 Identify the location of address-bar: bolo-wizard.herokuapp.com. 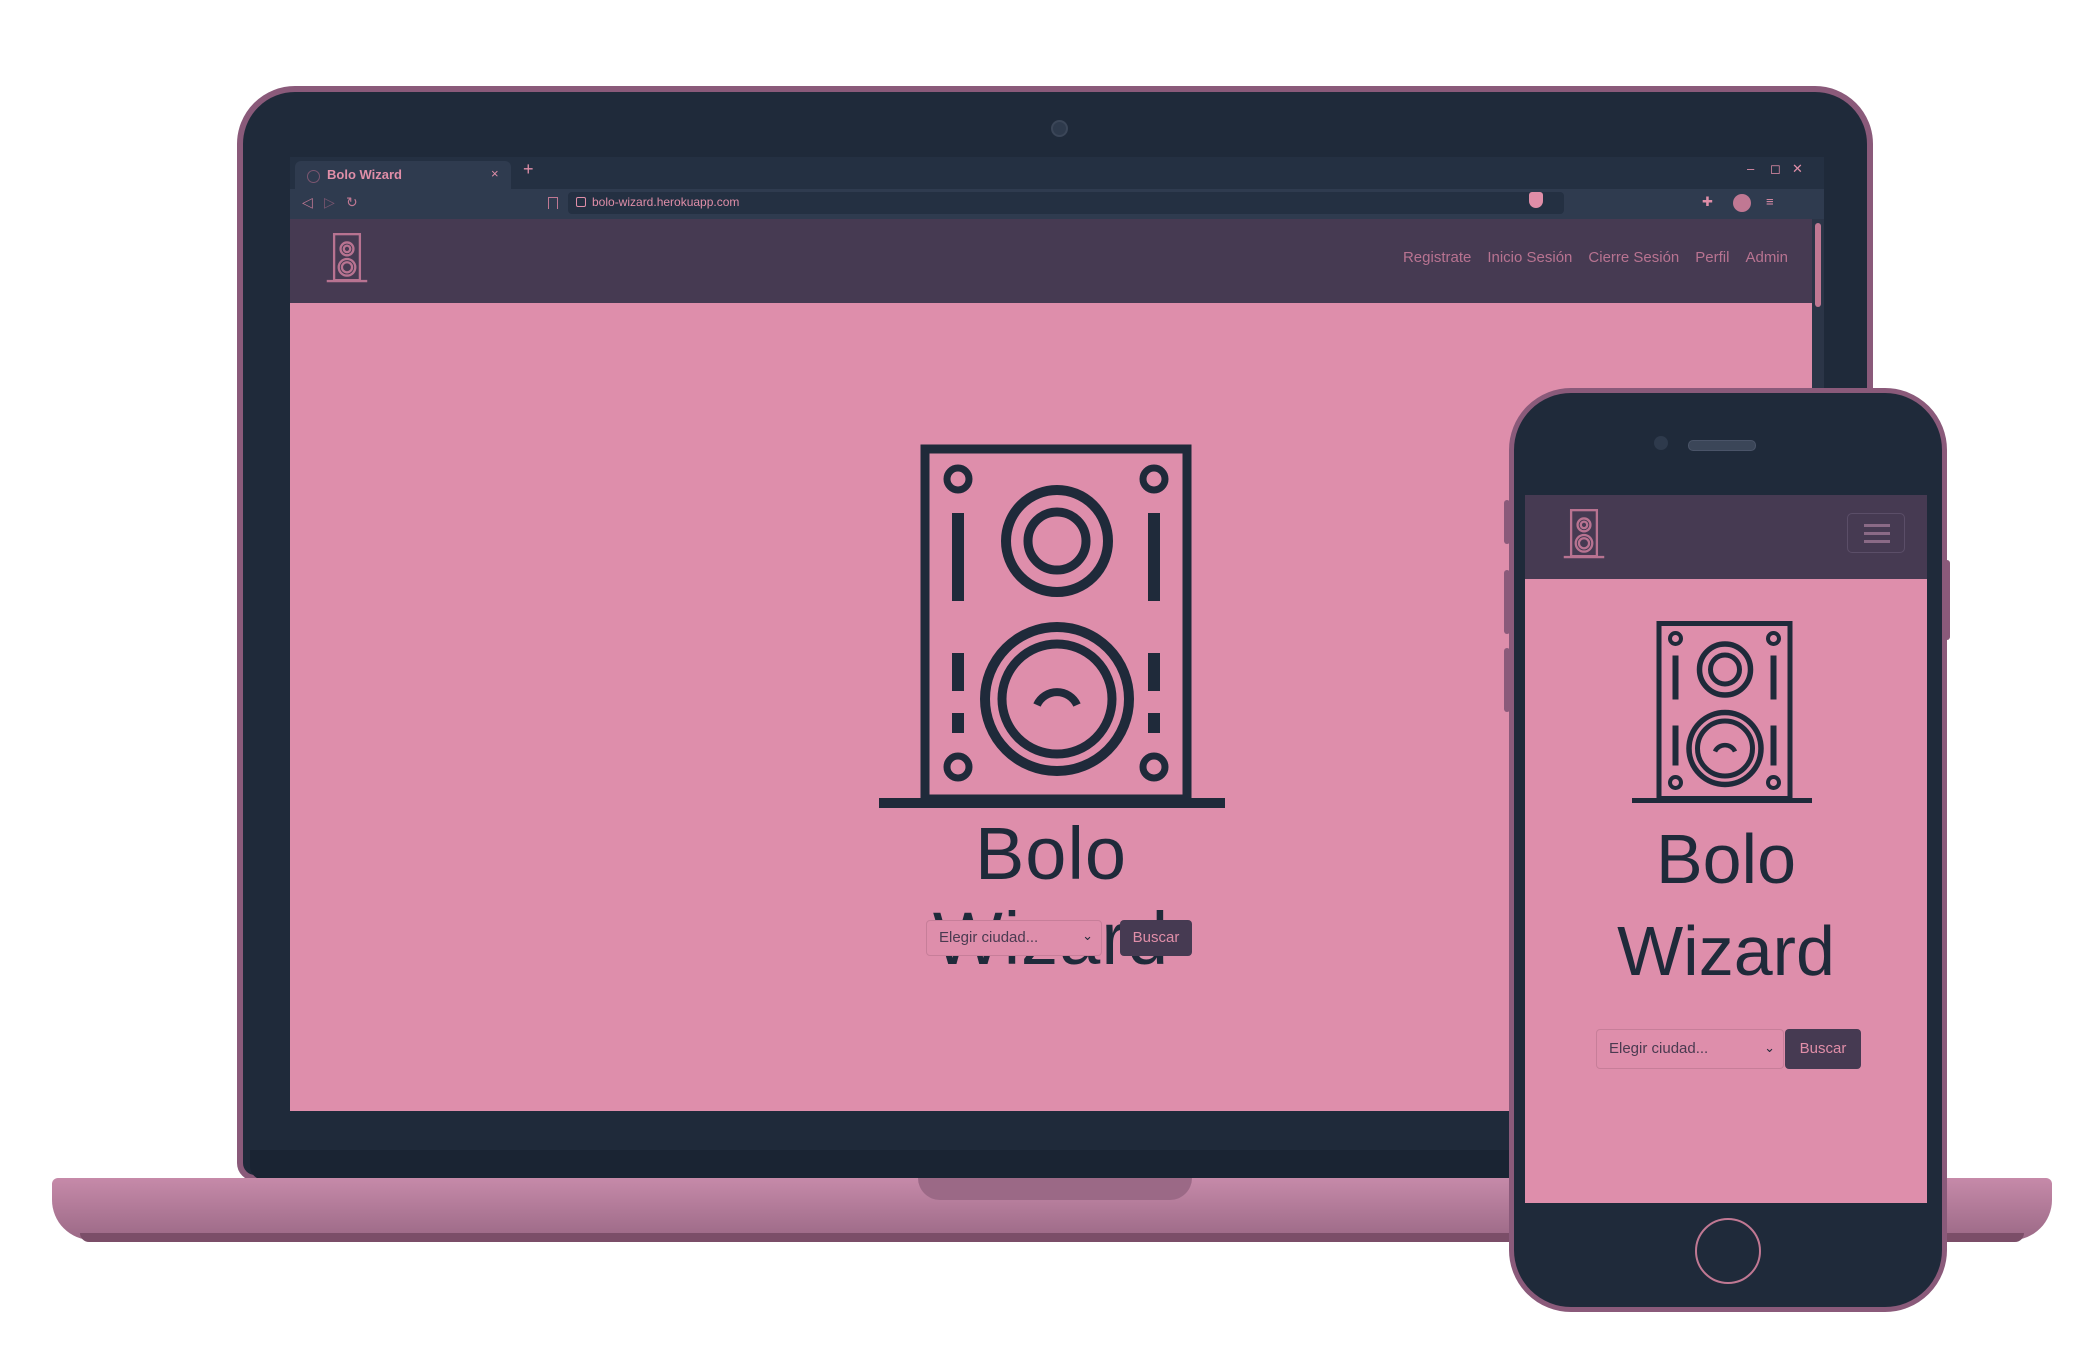
(1066, 203).